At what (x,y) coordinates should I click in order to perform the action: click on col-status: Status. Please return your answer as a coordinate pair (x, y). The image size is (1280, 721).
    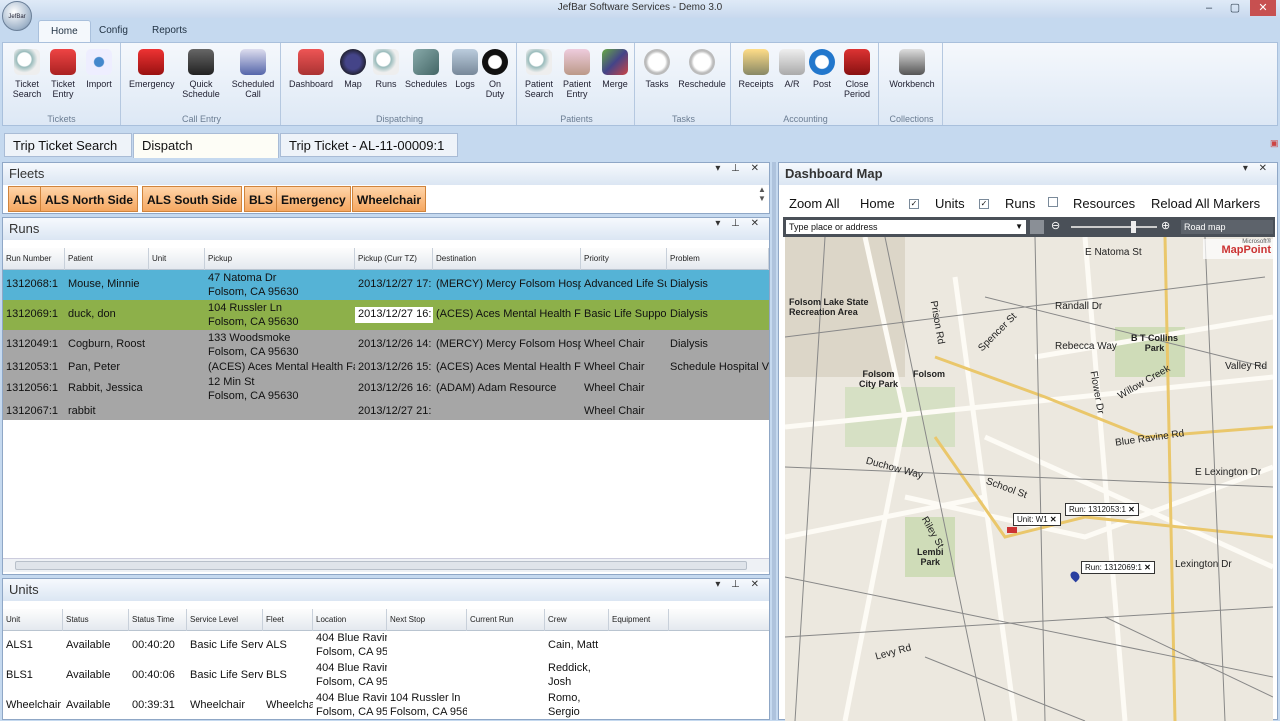
    Looking at the image, I should click on (96, 620).